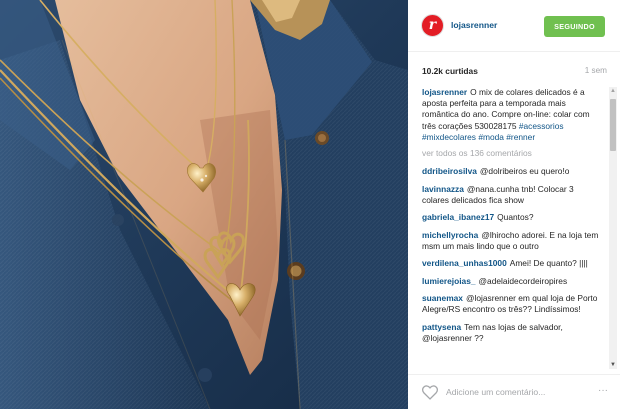  Describe the element at coordinates (449, 281) in the screenshot. I see `comment-username: lumierejoias_` at that location.